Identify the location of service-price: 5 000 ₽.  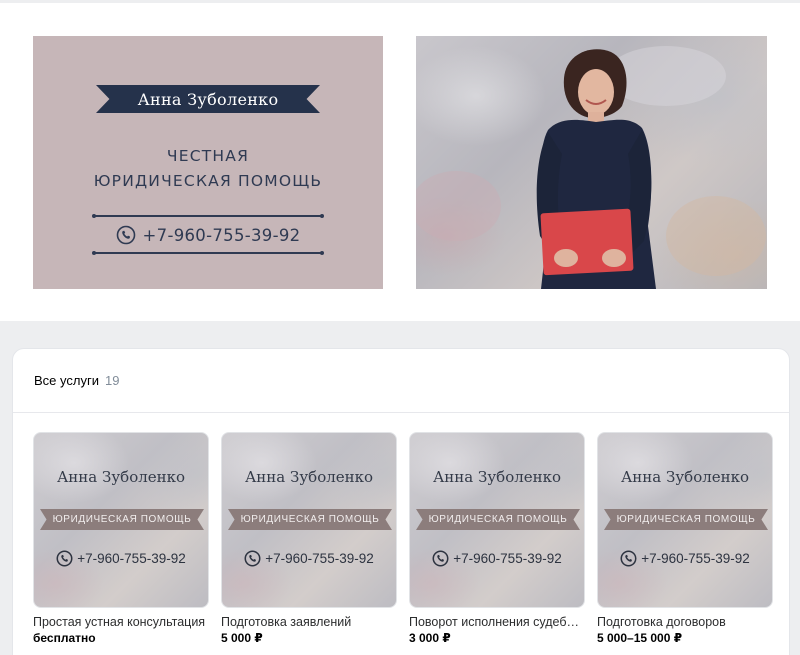
(242, 638).